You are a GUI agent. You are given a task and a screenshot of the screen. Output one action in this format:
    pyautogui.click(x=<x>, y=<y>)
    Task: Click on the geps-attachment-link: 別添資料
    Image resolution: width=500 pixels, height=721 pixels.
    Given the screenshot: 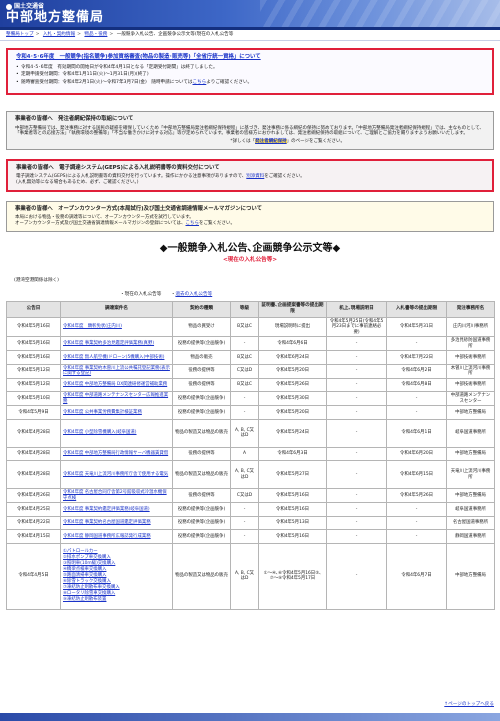 What is the action you would take?
    pyautogui.click(x=255, y=176)
    